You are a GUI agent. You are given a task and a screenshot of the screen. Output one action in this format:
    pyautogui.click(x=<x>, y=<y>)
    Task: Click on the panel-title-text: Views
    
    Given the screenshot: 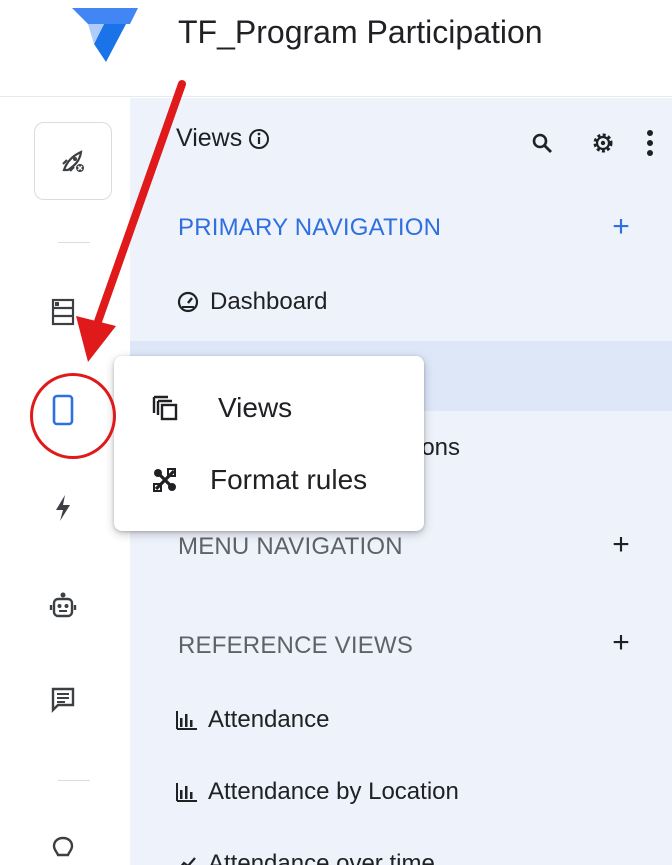 What is the action you would take?
    pyautogui.click(x=209, y=138)
    